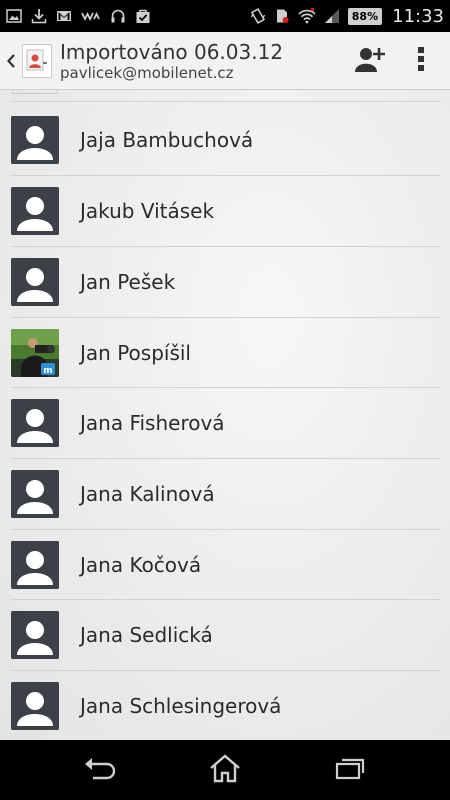 The height and width of the screenshot is (800, 450). What do you see at coordinates (225, 565) in the screenshot?
I see `contact-row: Jana Kočová` at bounding box center [225, 565].